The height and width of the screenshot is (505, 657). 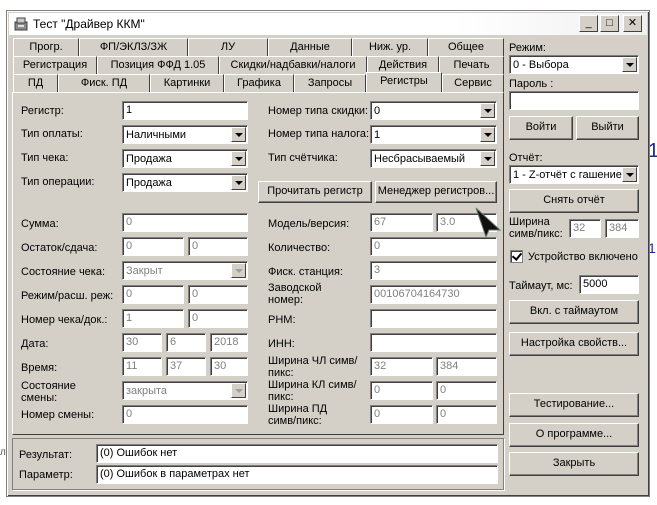 I want to click on tab-lu: ЛУ, so click(x=228, y=47).